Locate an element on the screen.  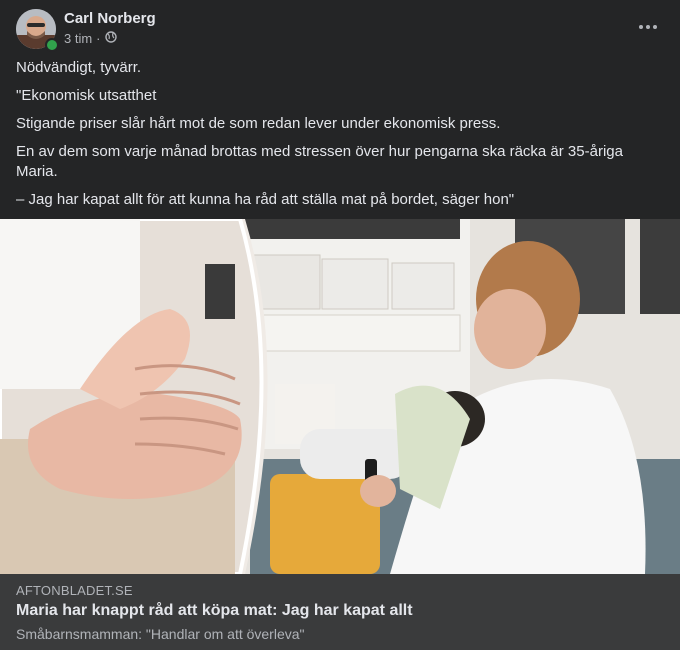
post-header: Carl Norberg 3 tim · is located at coordinates (340, 31).